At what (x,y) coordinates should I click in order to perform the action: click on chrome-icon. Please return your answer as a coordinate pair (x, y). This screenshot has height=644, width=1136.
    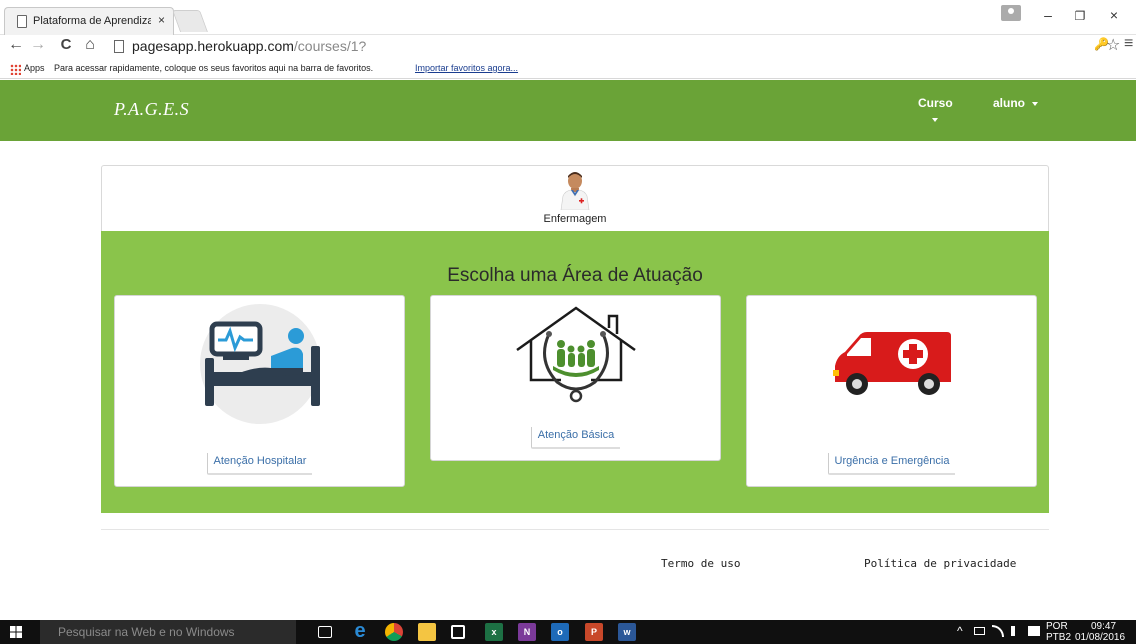
    Looking at the image, I should click on (394, 632).